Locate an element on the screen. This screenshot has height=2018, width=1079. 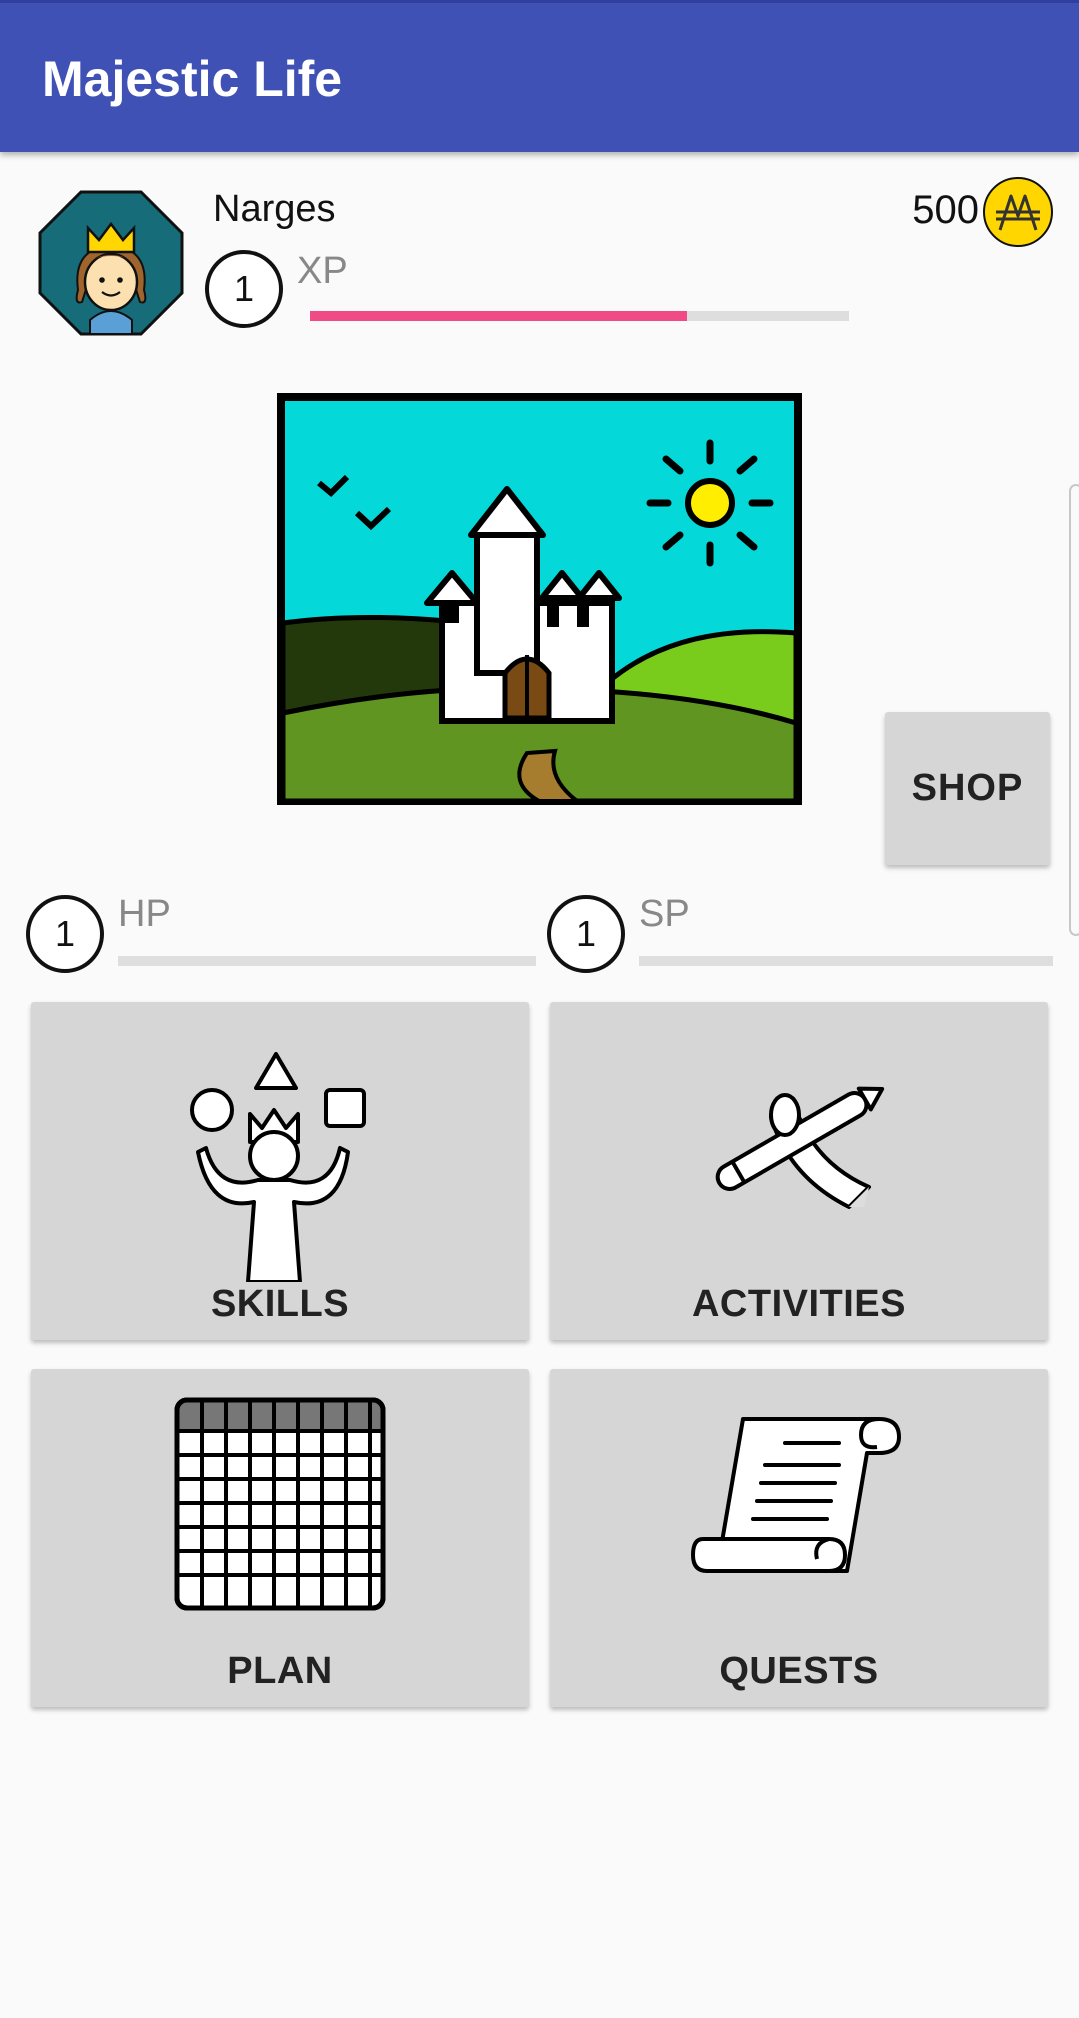
pencil-icon is located at coordinates (800, 1147).